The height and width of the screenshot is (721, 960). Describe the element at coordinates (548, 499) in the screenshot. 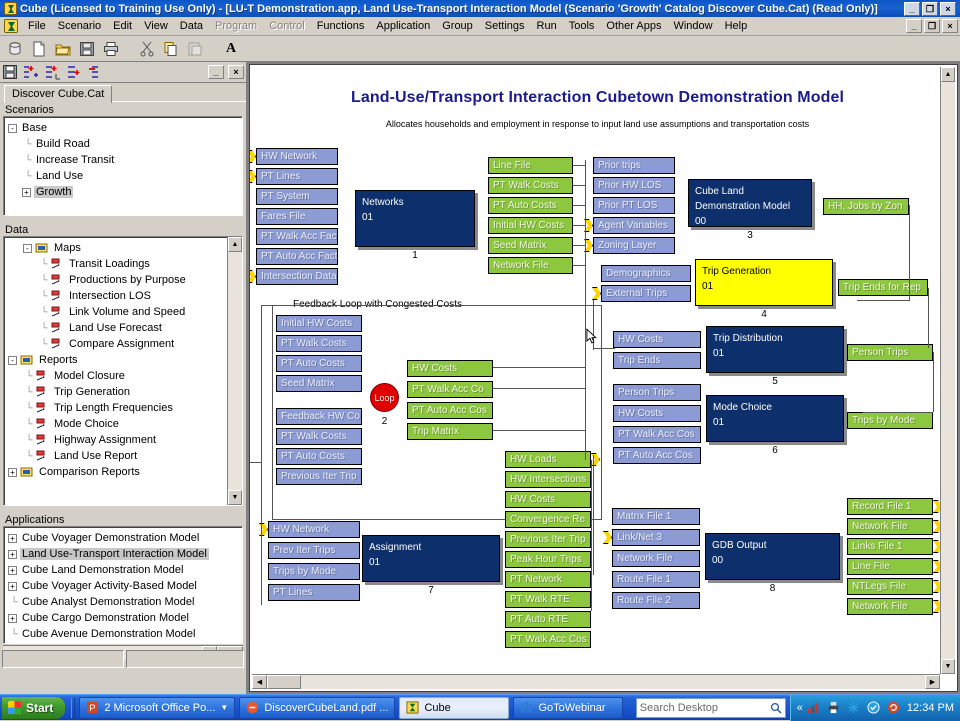

I see `output-assignment-2: HW Costs` at that location.